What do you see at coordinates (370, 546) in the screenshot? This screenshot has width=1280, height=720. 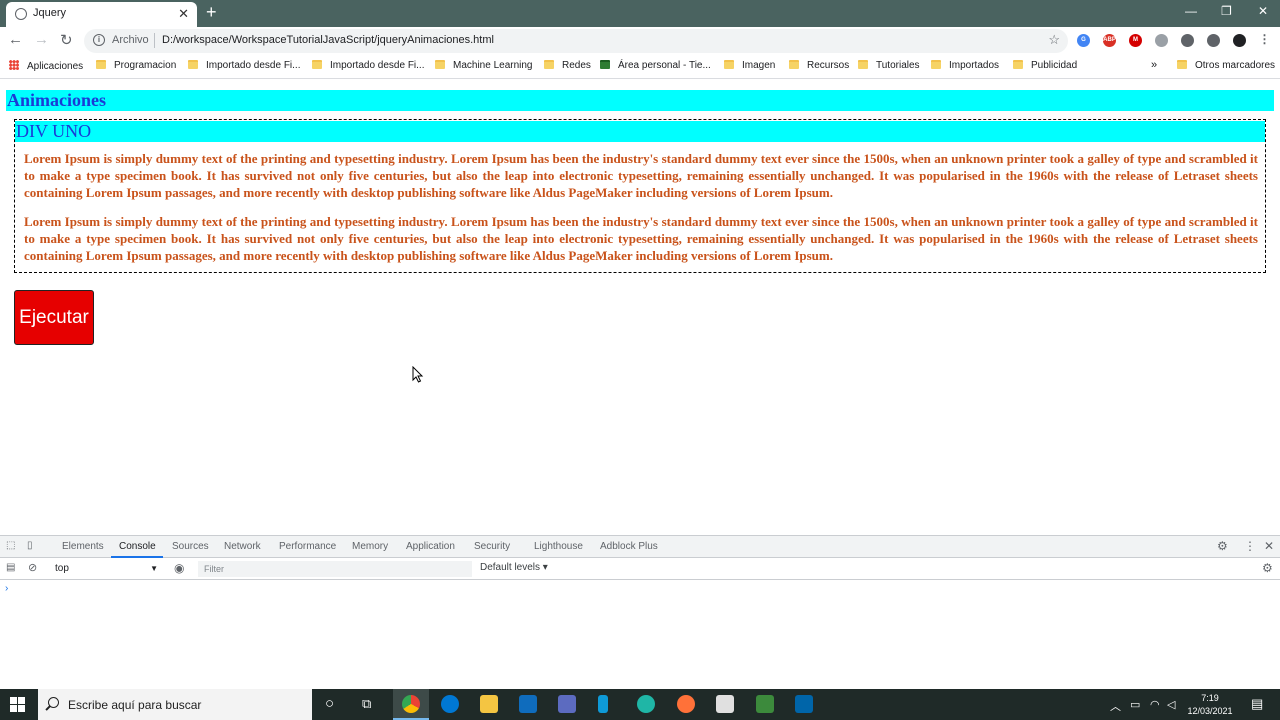 I see `tab-memory: Memory` at bounding box center [370, 546].